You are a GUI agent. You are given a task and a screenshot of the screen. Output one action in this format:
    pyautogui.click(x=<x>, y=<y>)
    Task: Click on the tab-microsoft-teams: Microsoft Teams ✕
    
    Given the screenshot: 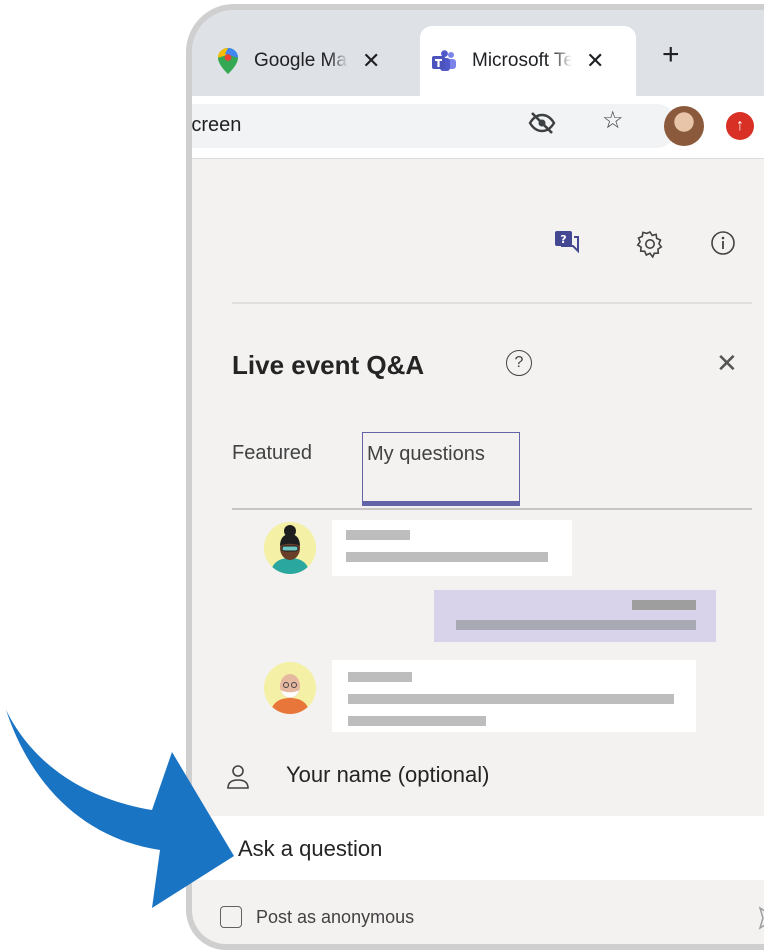 What is the action you would take?
    pyautogui.click(x=528, y=61)
    